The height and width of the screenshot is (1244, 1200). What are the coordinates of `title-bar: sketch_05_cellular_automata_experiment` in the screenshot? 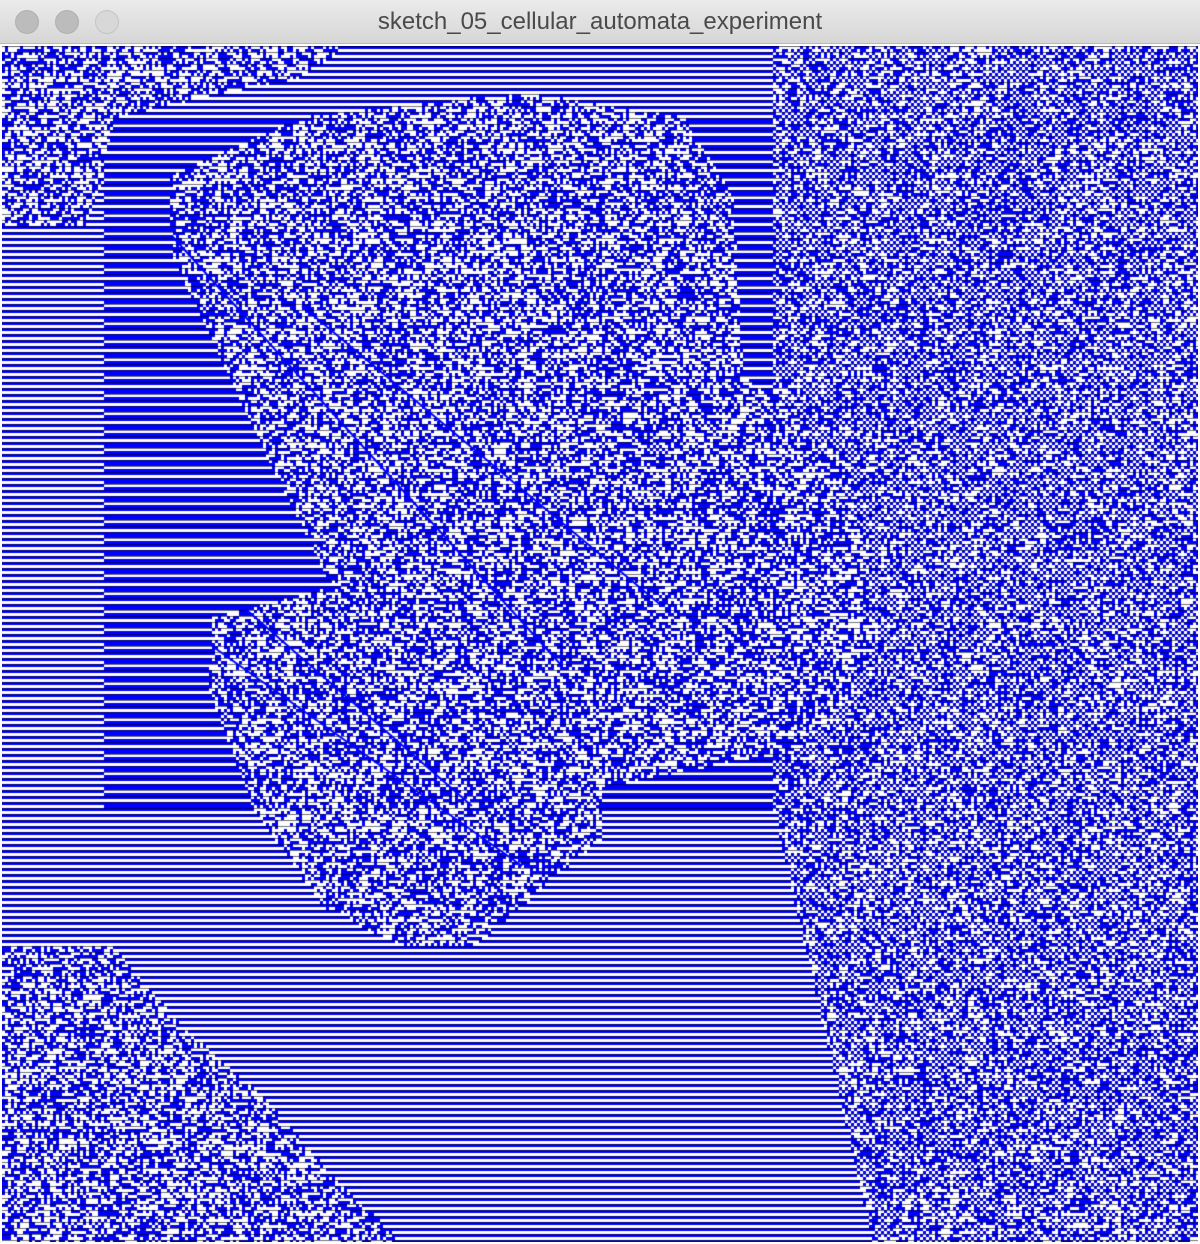 It's located at (600, 22).